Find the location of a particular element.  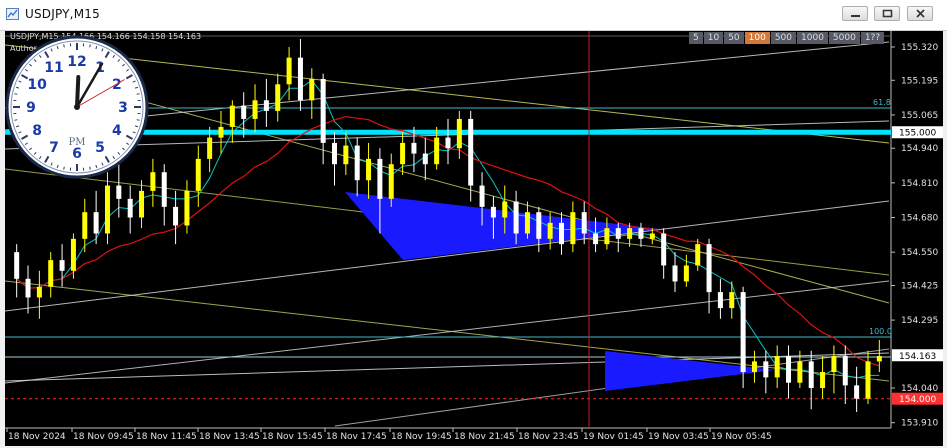

minimize-icon is located at coordinates (855, 16).